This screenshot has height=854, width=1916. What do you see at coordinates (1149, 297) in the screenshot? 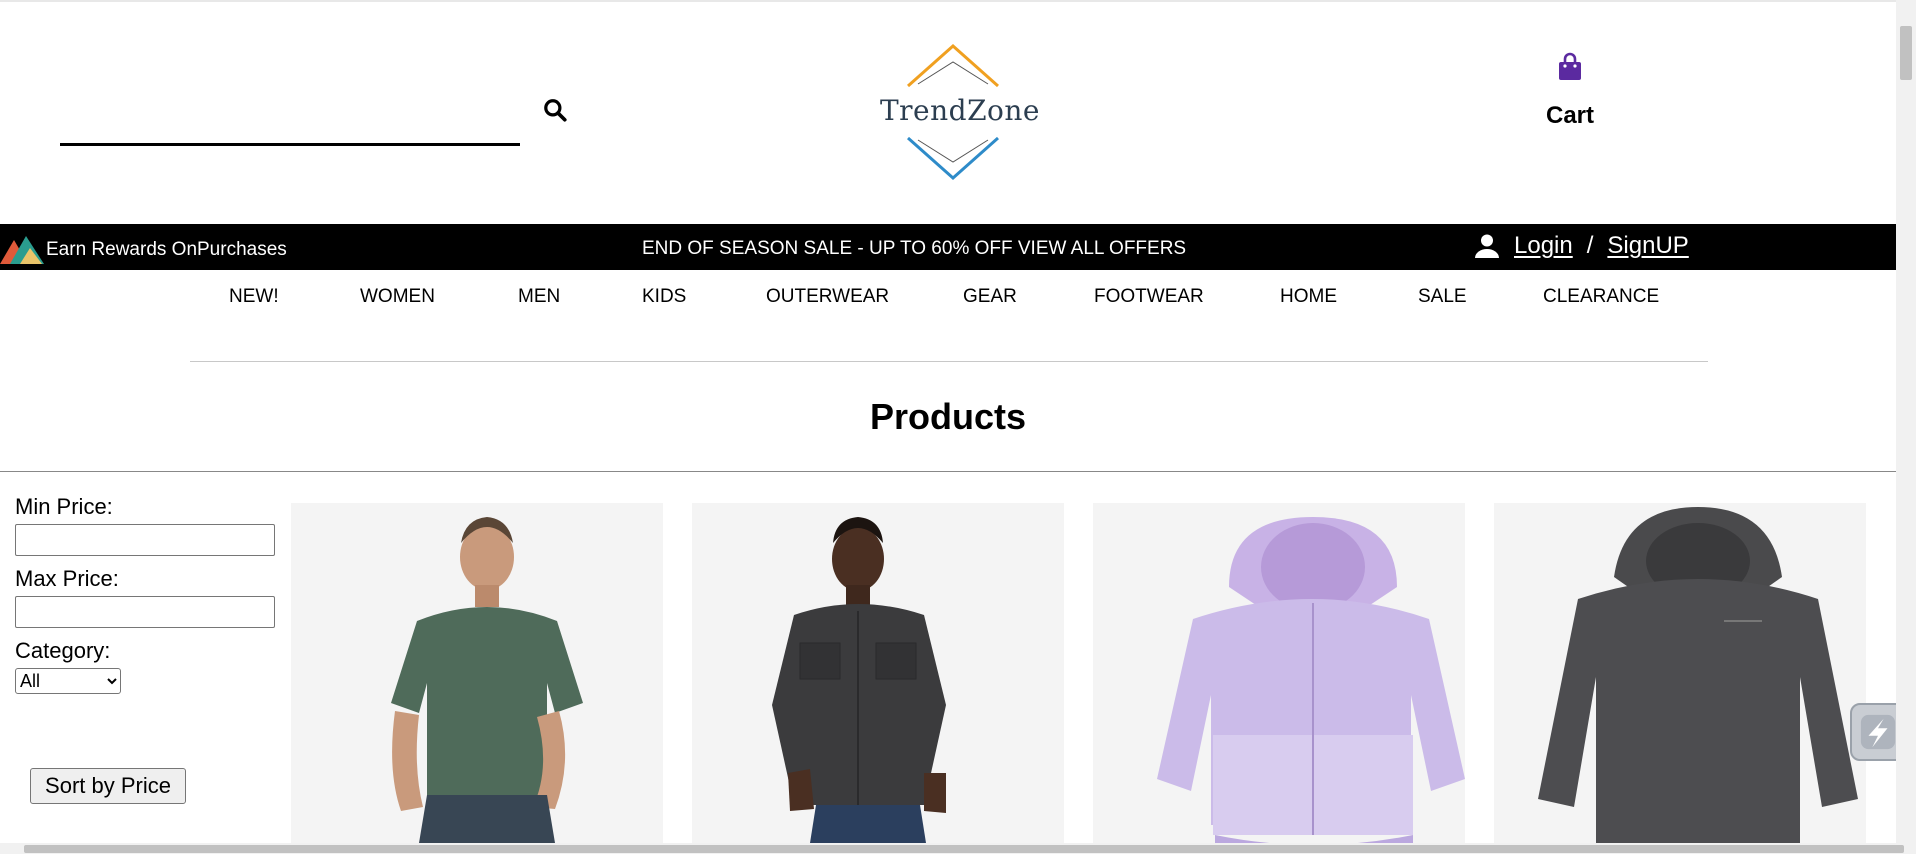
I see `nav-item-footwear: FOOTWEAR` at bounding box center [1149, 297].